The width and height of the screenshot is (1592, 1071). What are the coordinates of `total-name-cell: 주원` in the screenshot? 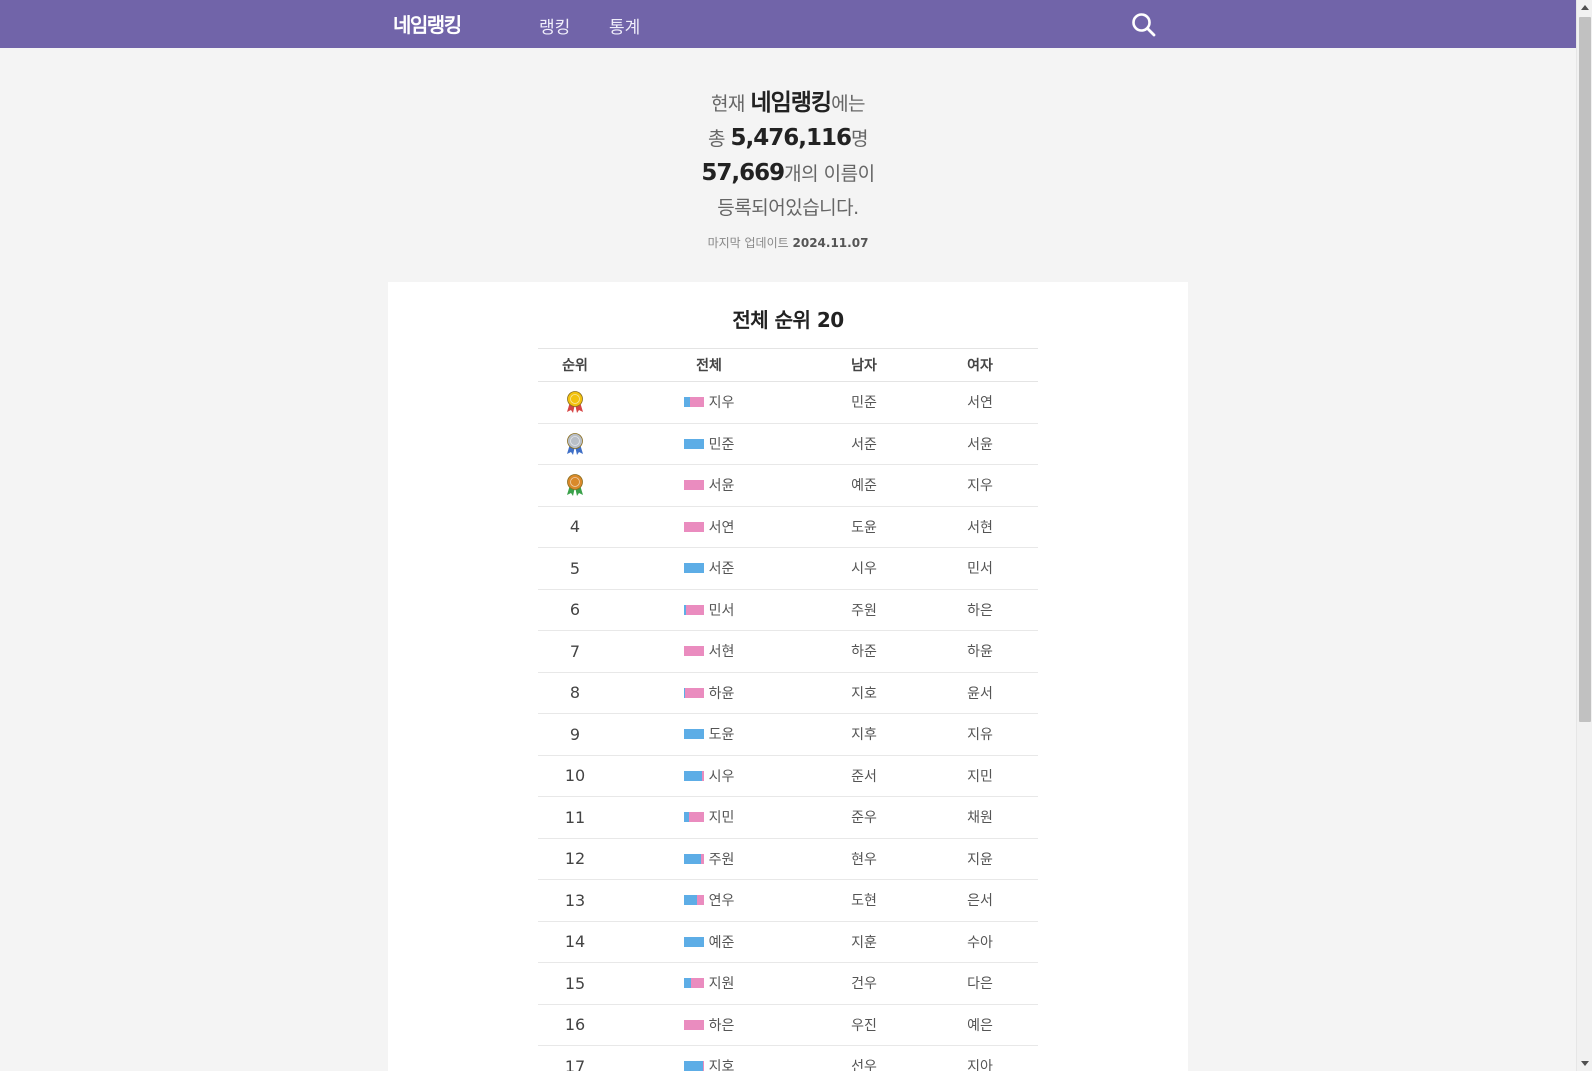 It's located at (709, 859).